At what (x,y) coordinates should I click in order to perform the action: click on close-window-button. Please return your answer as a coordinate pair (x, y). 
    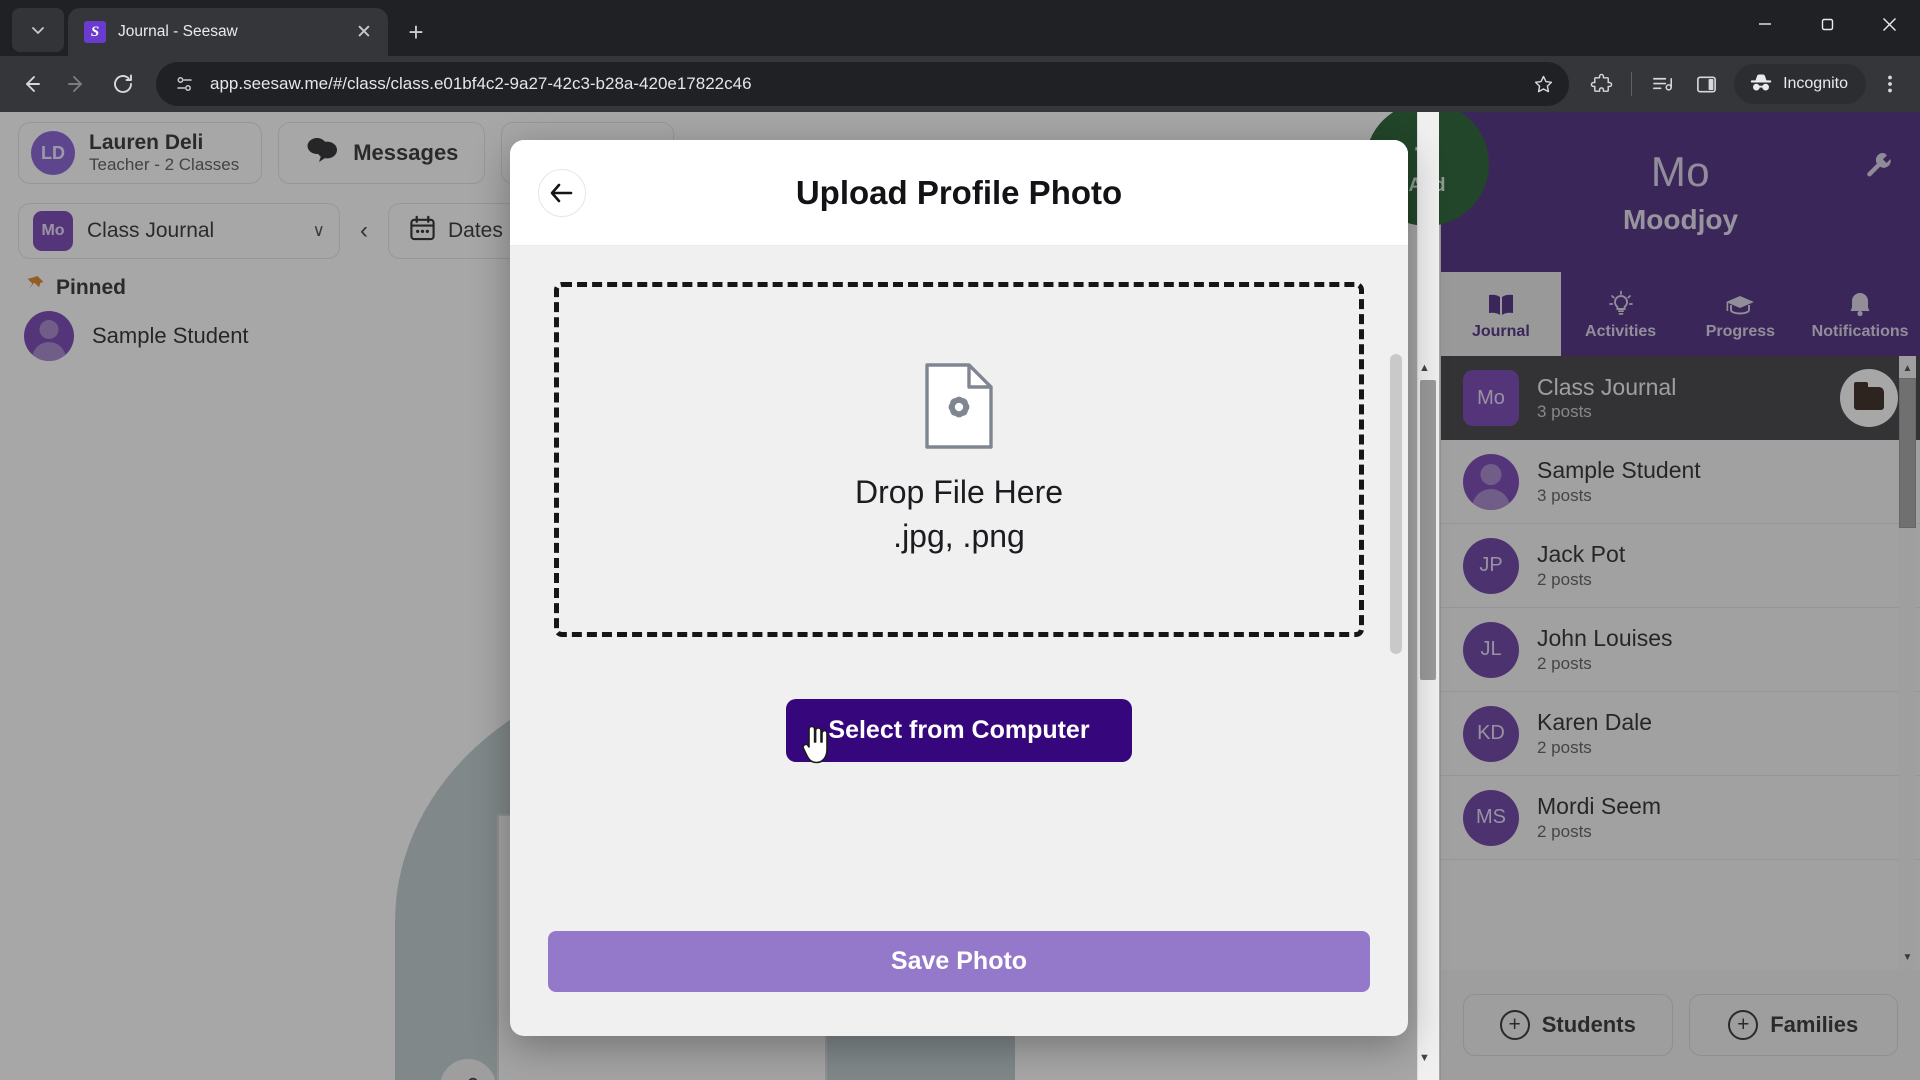
    Looking at the image, I should click on (1889, 24).